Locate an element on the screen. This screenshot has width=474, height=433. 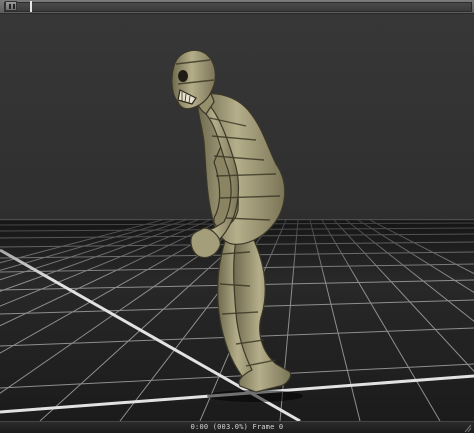
status-bar: 0:00 (003.0%) Frame 0 is located at coordinates (237, 427).